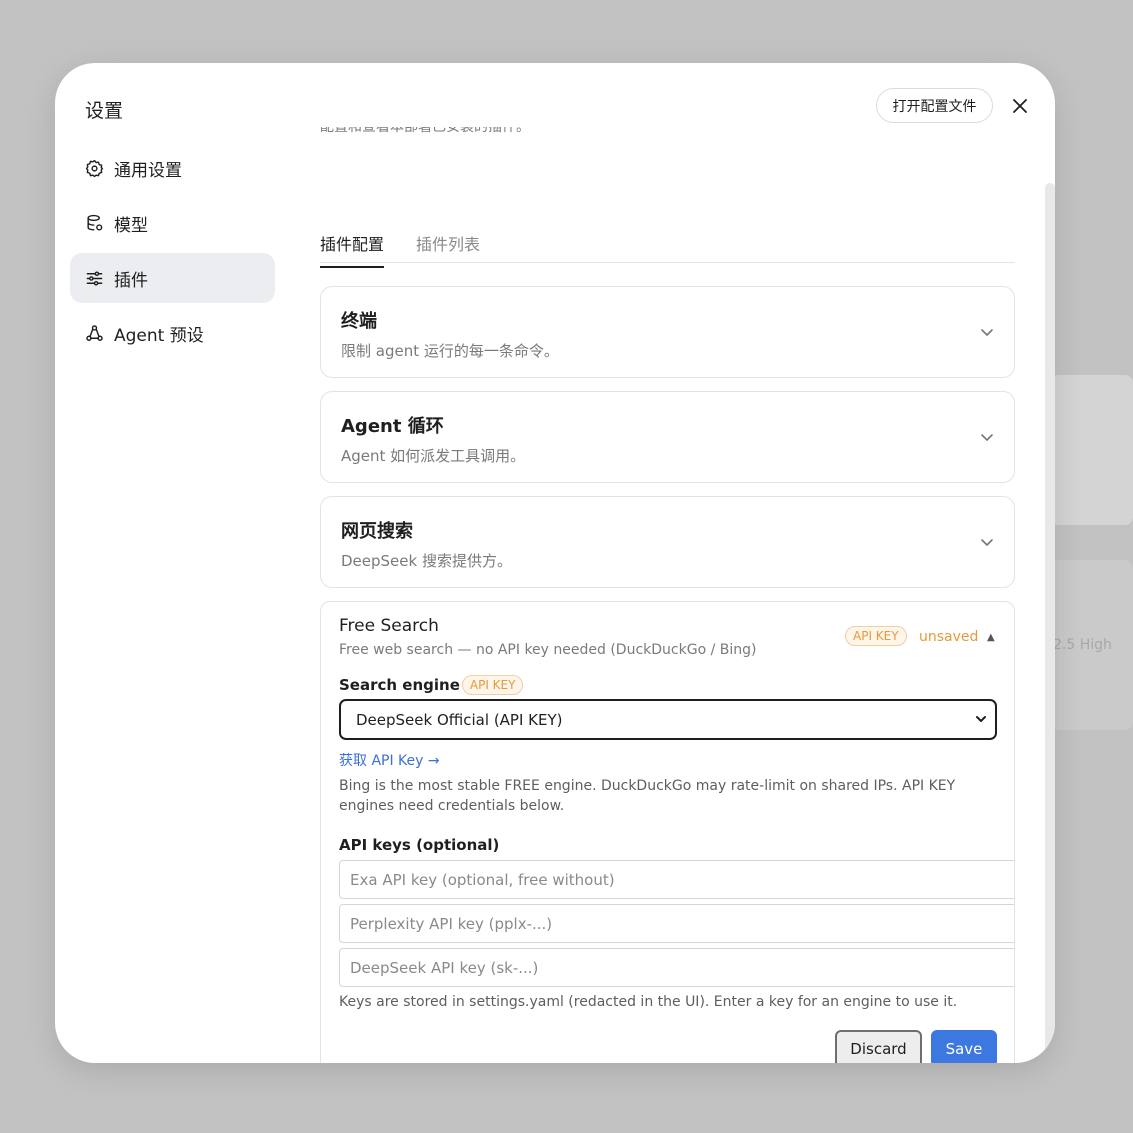 The image size is (1133, 1133). What do you see at coordinates (934, 105) in the screenshot?
I see `open-config-button: 打开配置文件` at bounding box center [934, 105].